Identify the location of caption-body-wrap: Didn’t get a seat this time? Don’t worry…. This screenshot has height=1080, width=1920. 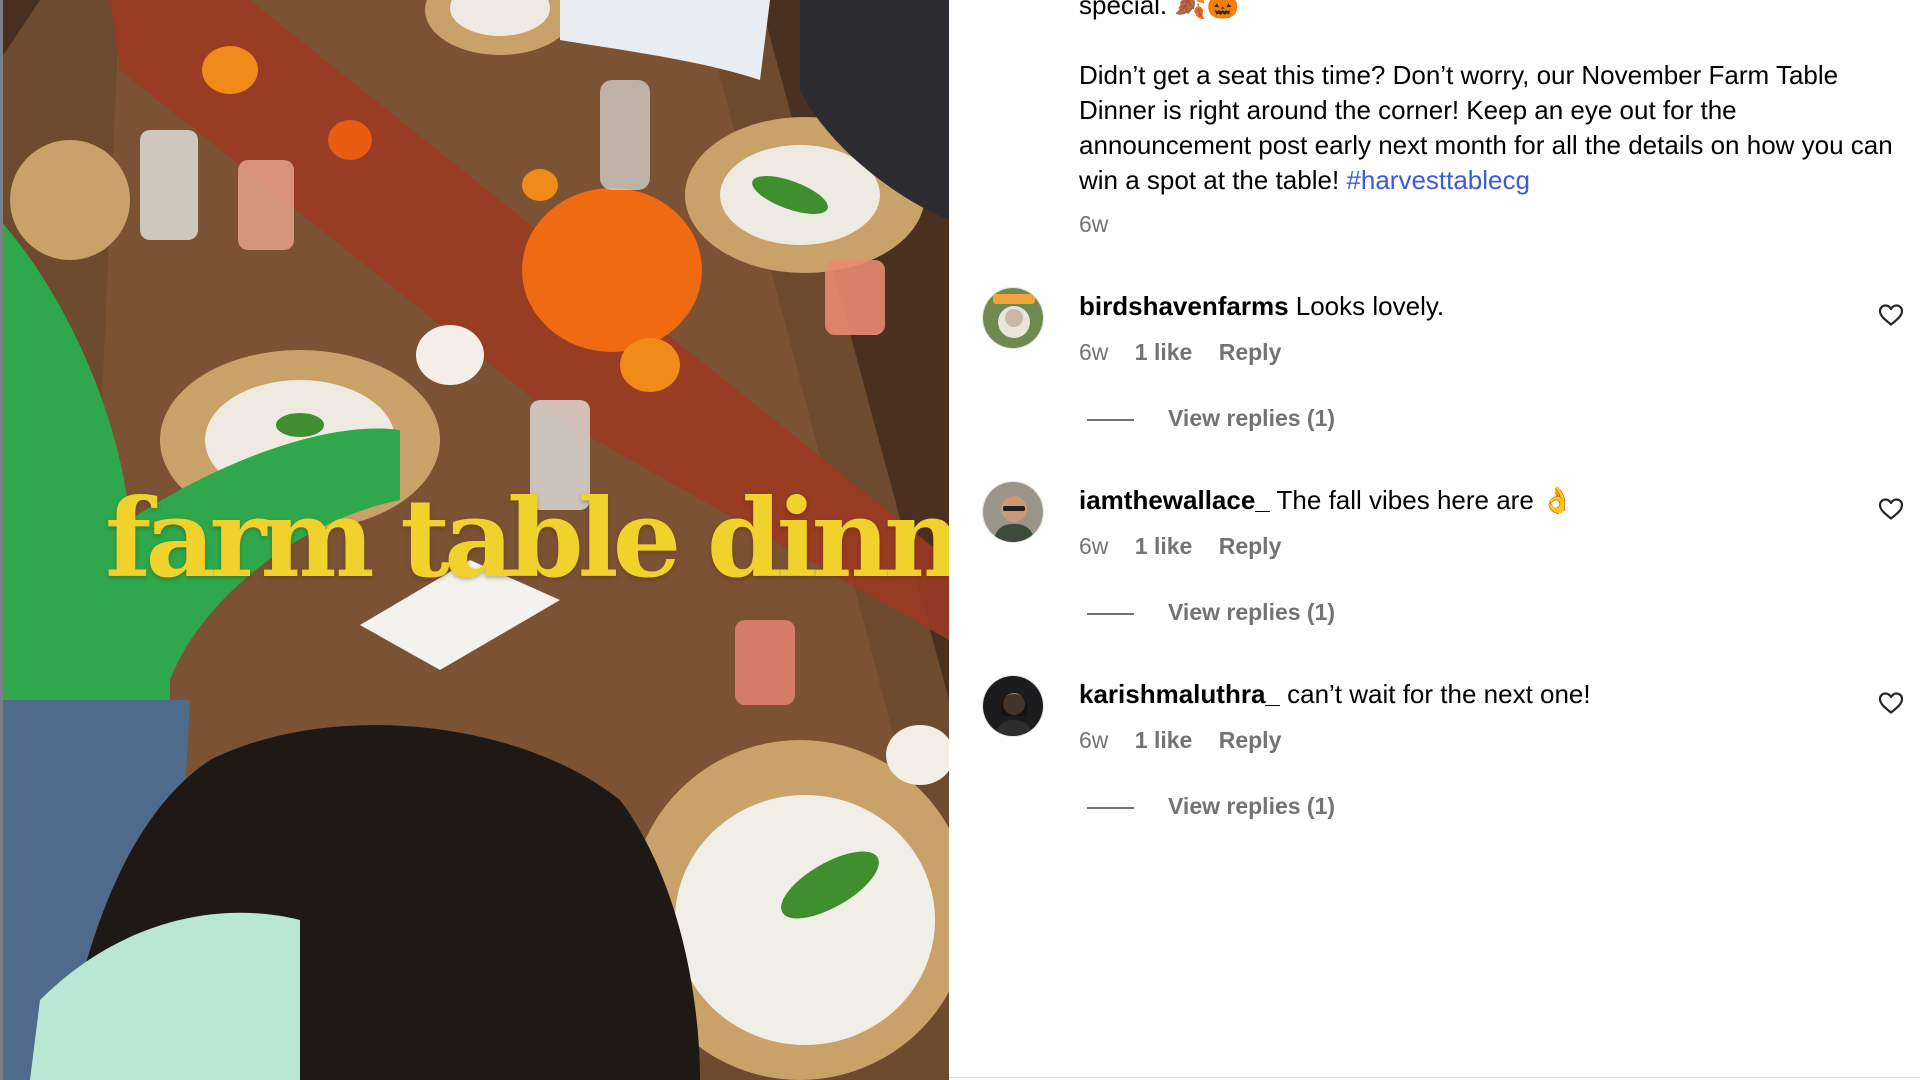
(1494, 128).